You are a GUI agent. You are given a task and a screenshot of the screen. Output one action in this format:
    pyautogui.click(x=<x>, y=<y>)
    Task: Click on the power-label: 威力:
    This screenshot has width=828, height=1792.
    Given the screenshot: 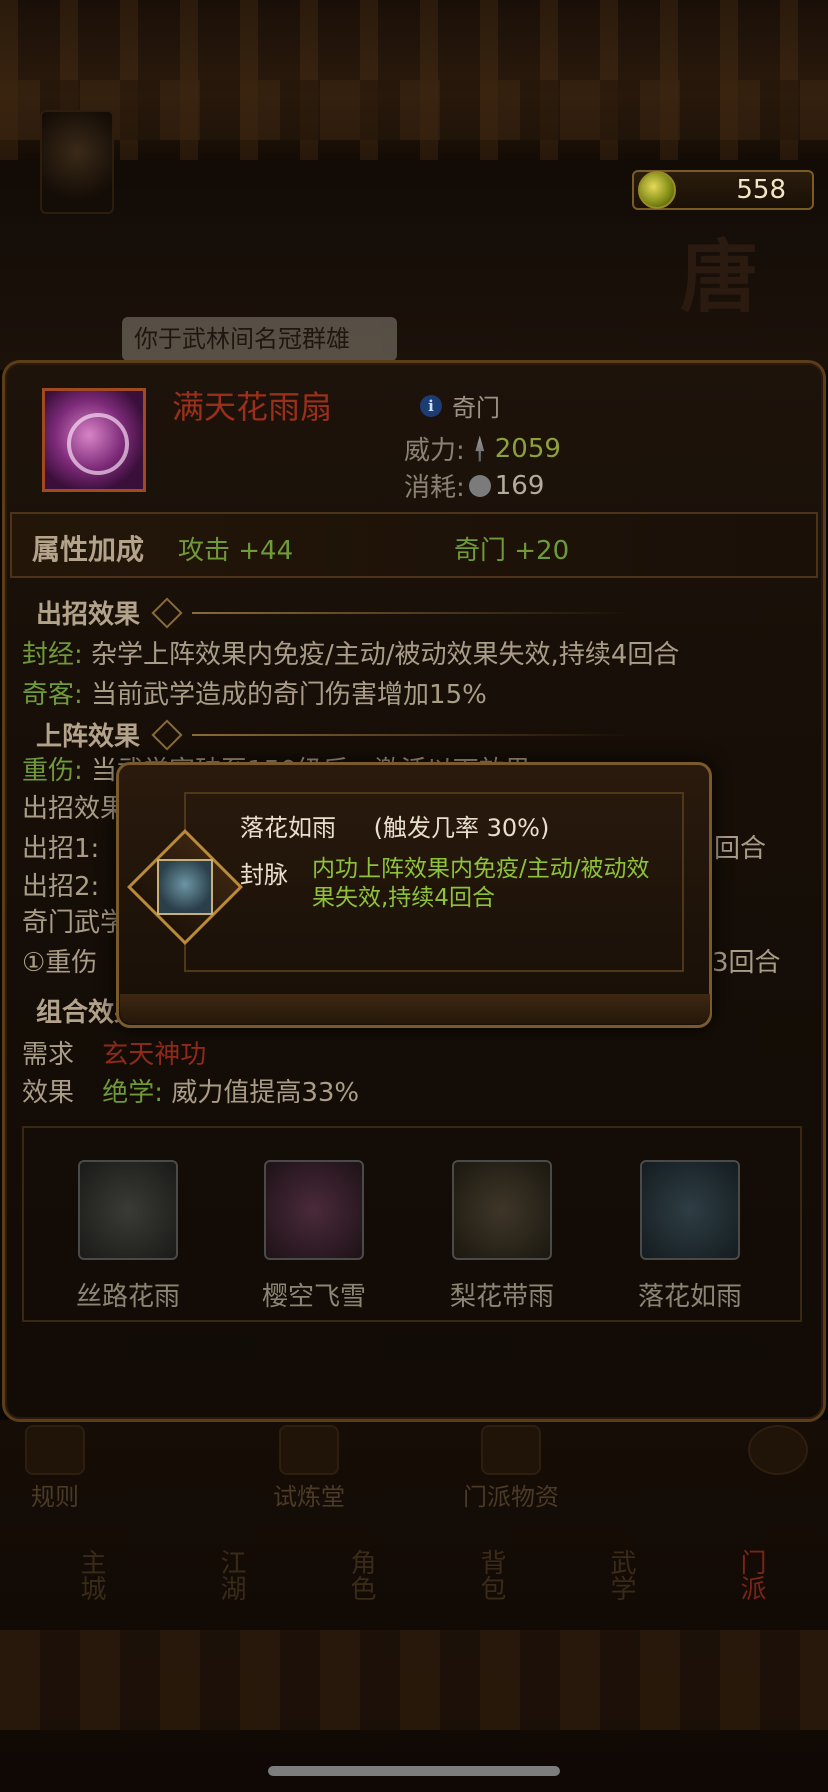 What is the action you would take?
    pyautogui.click(x=434, y=451)
    